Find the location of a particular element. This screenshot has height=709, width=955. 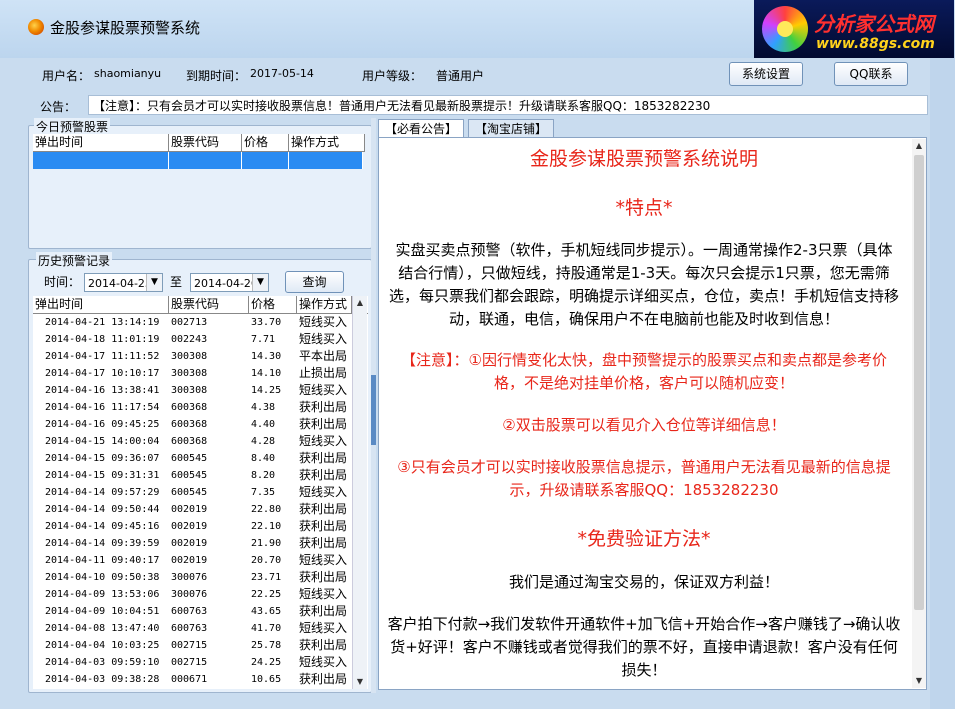

table-row: 2014-04-16 09:45:25 600368 4.40 获利出局 is located at coordinates (200, 424).